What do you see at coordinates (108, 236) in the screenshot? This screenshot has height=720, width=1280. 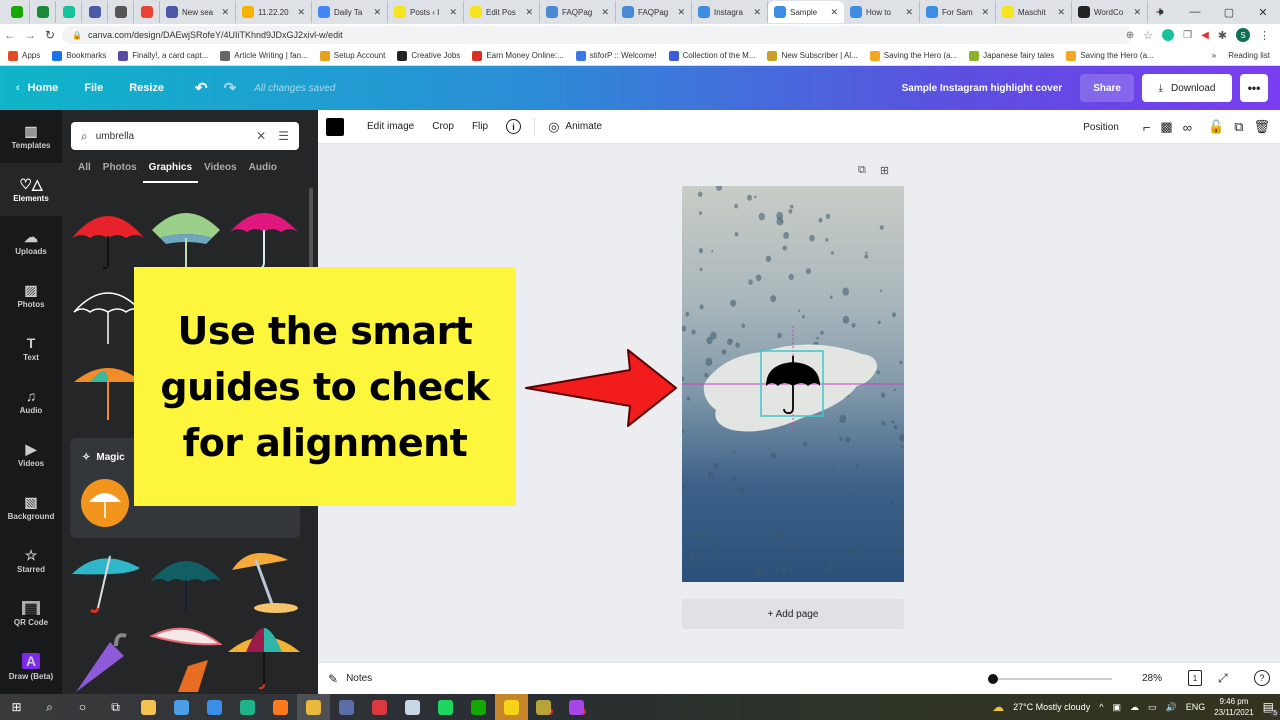 I see `graphic-red-umbrella` at bounding box center [108, 236].